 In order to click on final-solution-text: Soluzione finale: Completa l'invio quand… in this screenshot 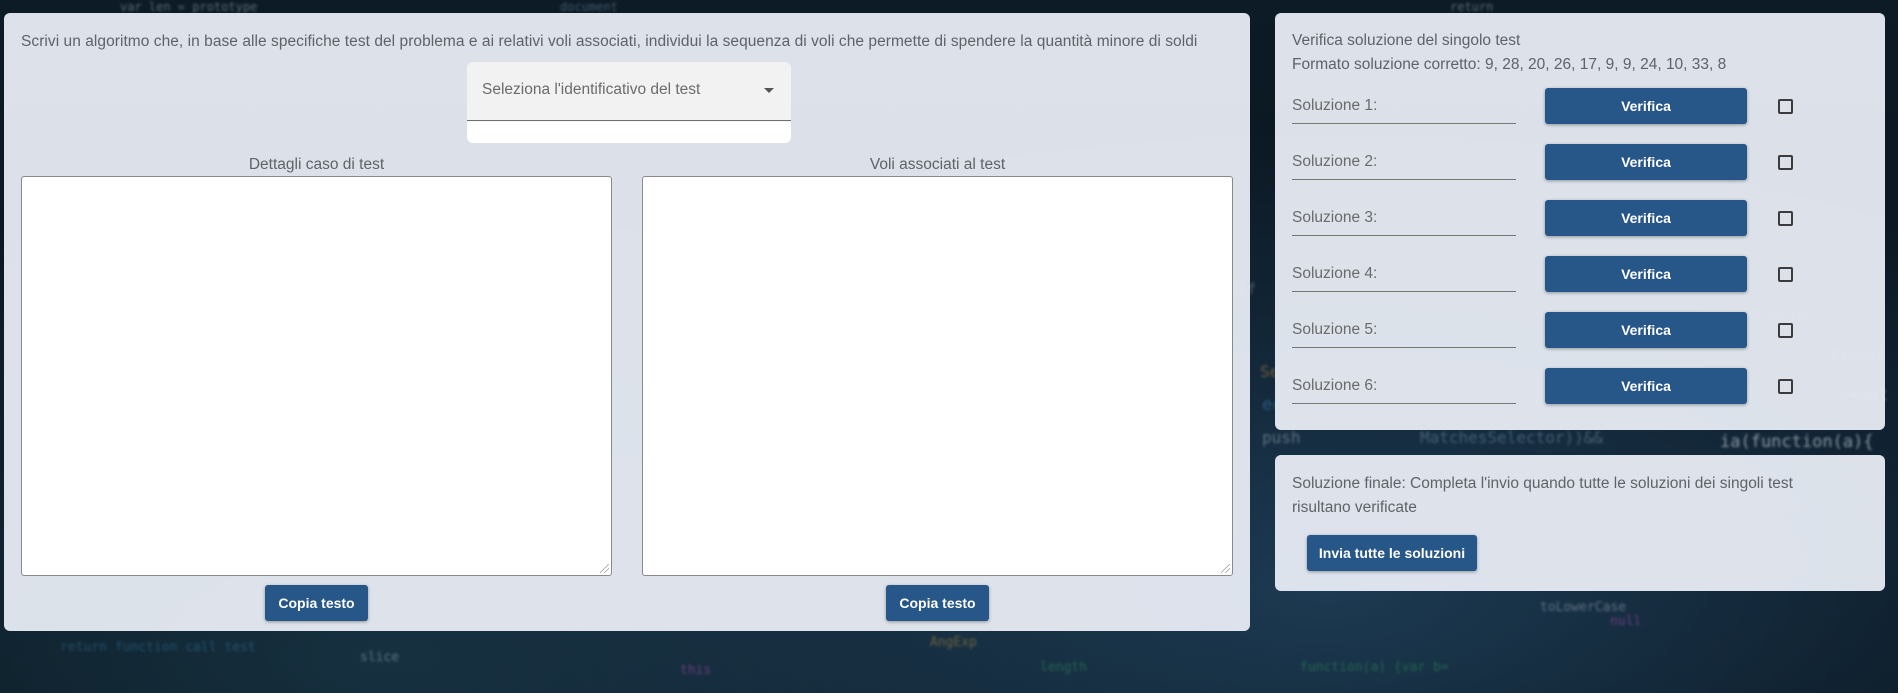, I will do `click(1542, 495)`.